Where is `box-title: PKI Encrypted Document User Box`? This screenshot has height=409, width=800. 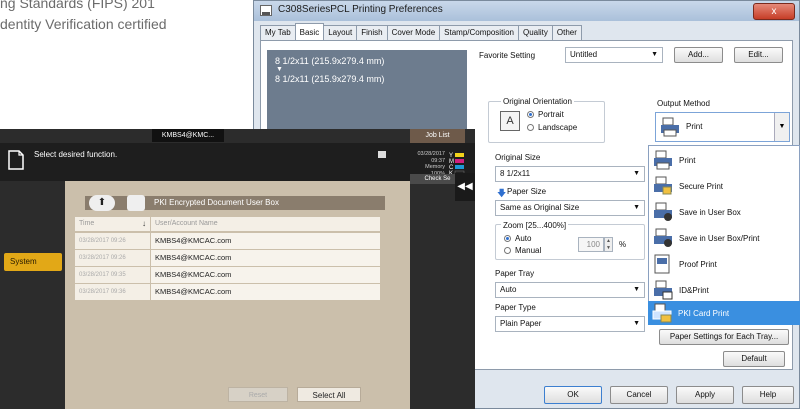
box-title: PKI Encrypted Document User Box is located at coordinates (216, 202).